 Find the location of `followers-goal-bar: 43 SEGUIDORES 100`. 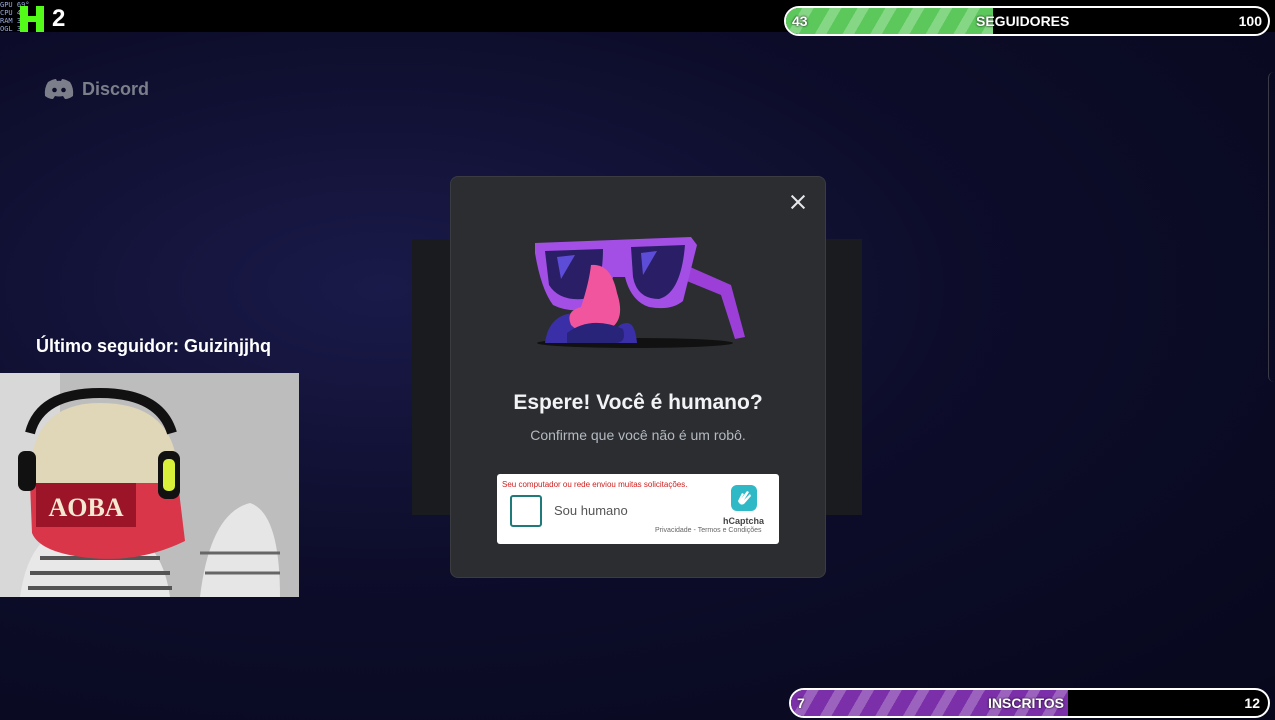

followers-goal-bar: 43 SEGUIDORES 100 is located at coordinates (1027, 21).